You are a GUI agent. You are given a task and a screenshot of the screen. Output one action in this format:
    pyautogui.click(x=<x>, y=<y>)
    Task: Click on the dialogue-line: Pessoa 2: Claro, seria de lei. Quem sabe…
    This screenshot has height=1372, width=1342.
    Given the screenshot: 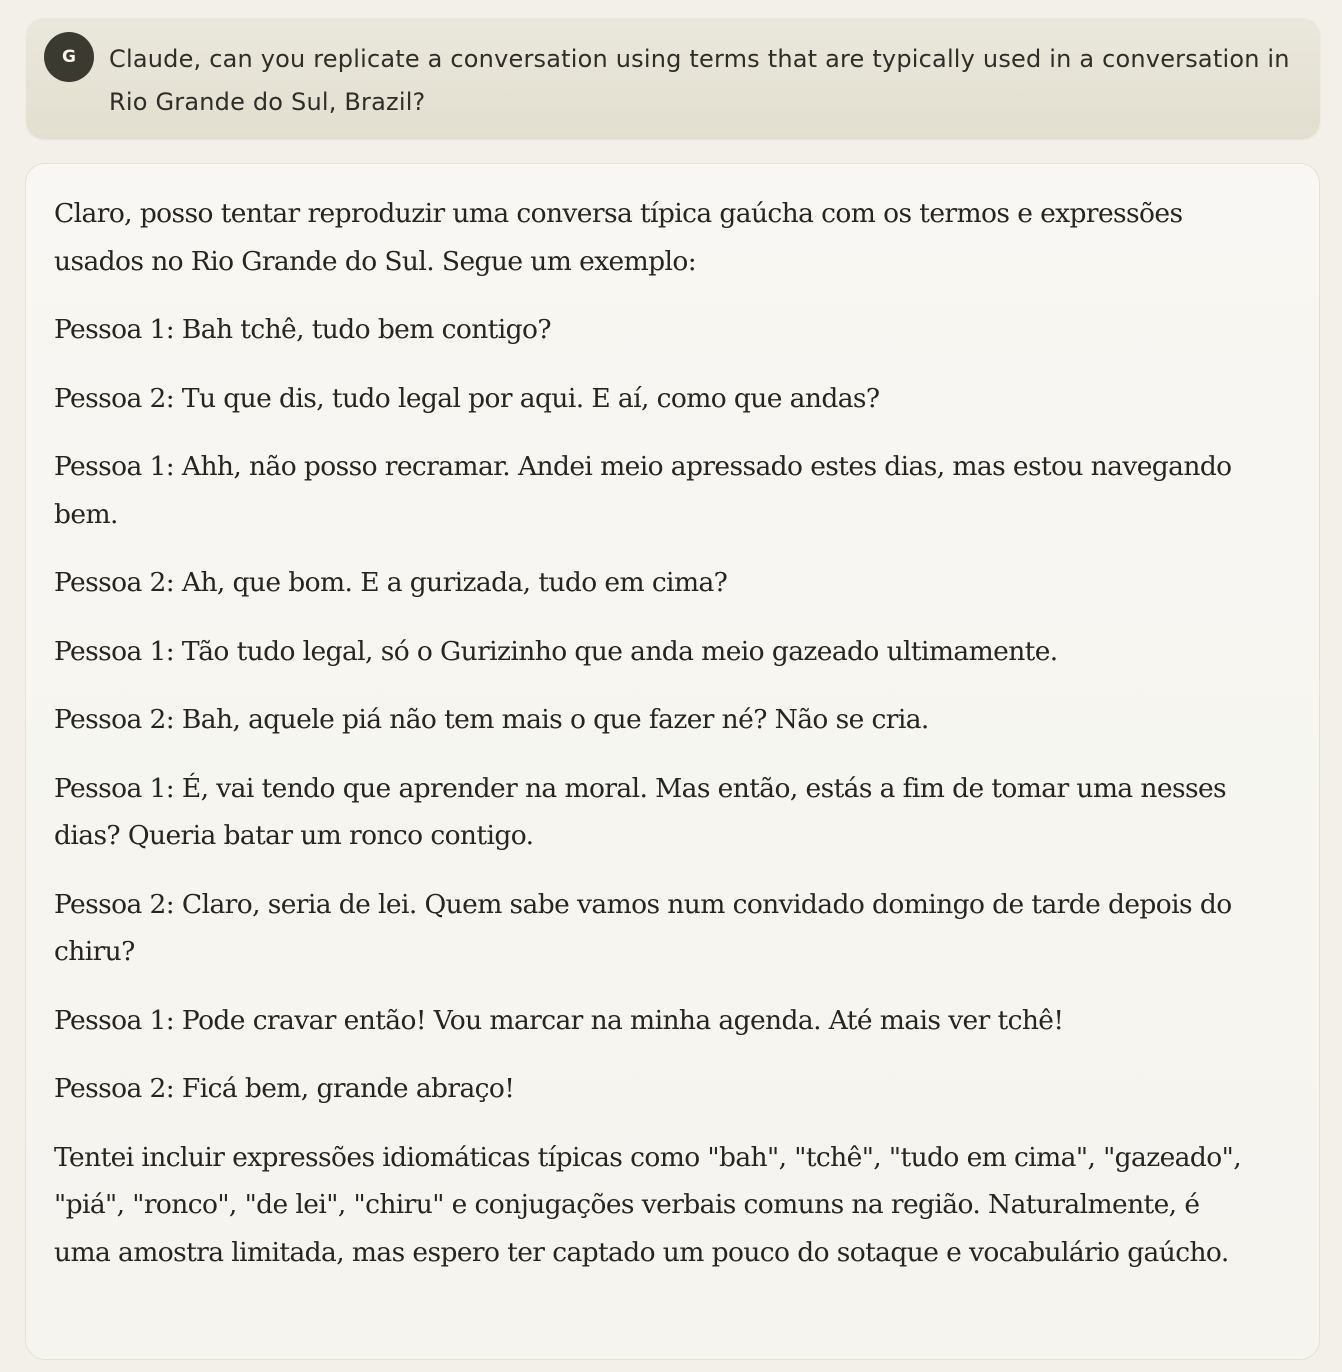 What is the action you would take?
    pyautogui.click(x=643, y=928)
    